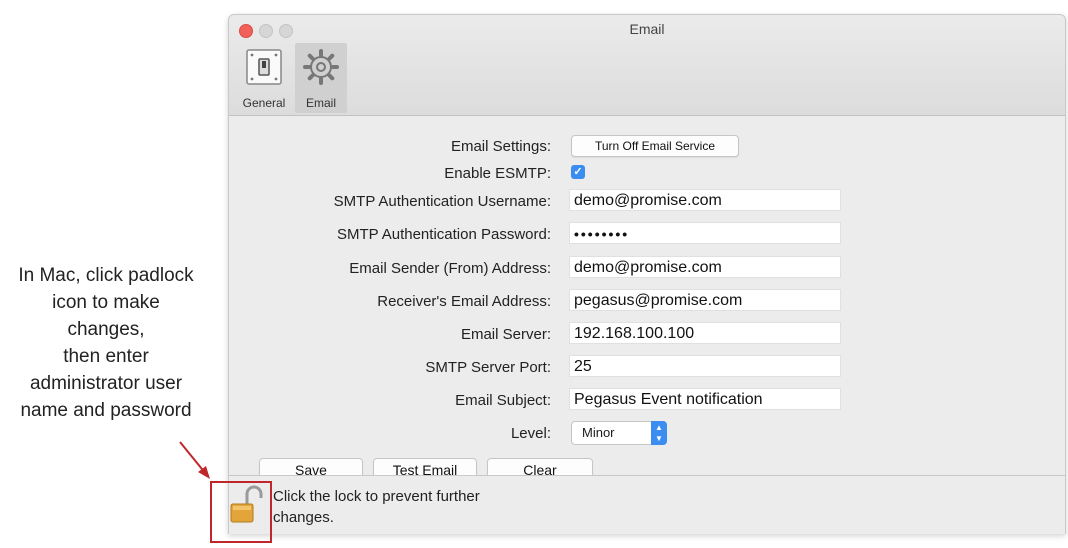 This screenshot has width=1068, height=548. What do you see at coordinates (106, 302) in the screenshot?
I see `annotation-line: icon to make` at bounding box center [106, 302].